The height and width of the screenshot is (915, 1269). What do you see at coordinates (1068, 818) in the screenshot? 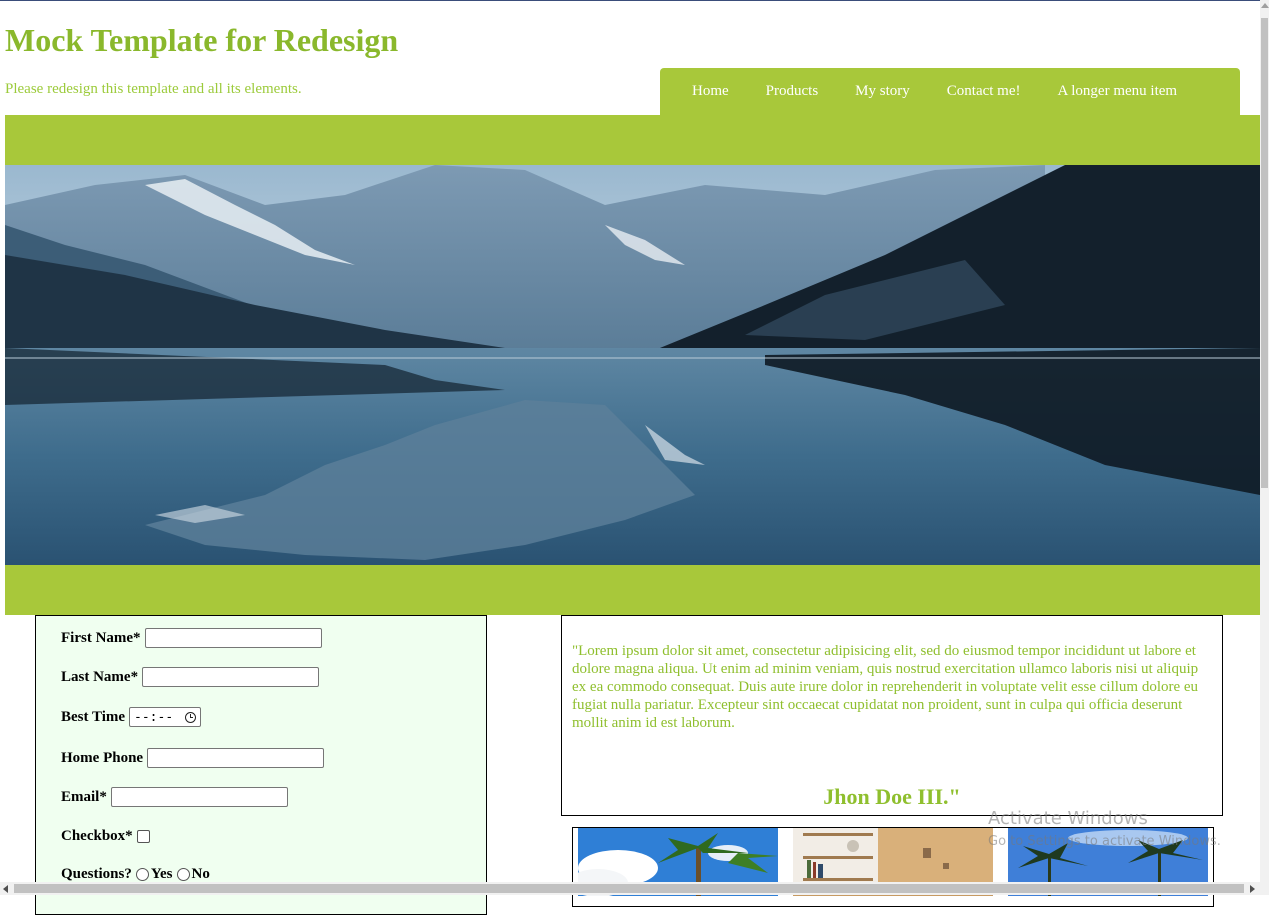
I see `activate-windows-title: Activate Windows` at bounding box center [1068, 818].